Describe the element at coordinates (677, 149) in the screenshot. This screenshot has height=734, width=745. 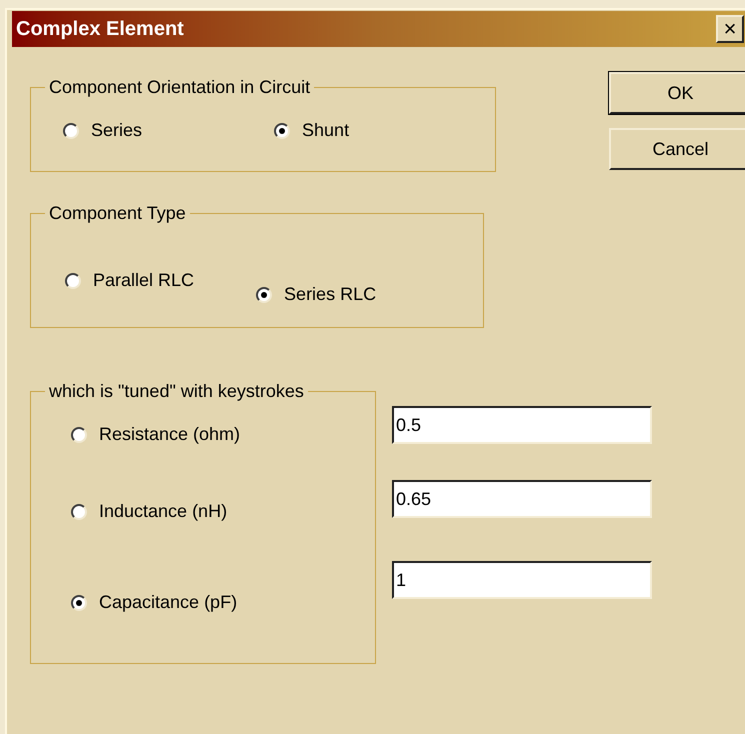
I see `cancel-button: Cancel` at that location.